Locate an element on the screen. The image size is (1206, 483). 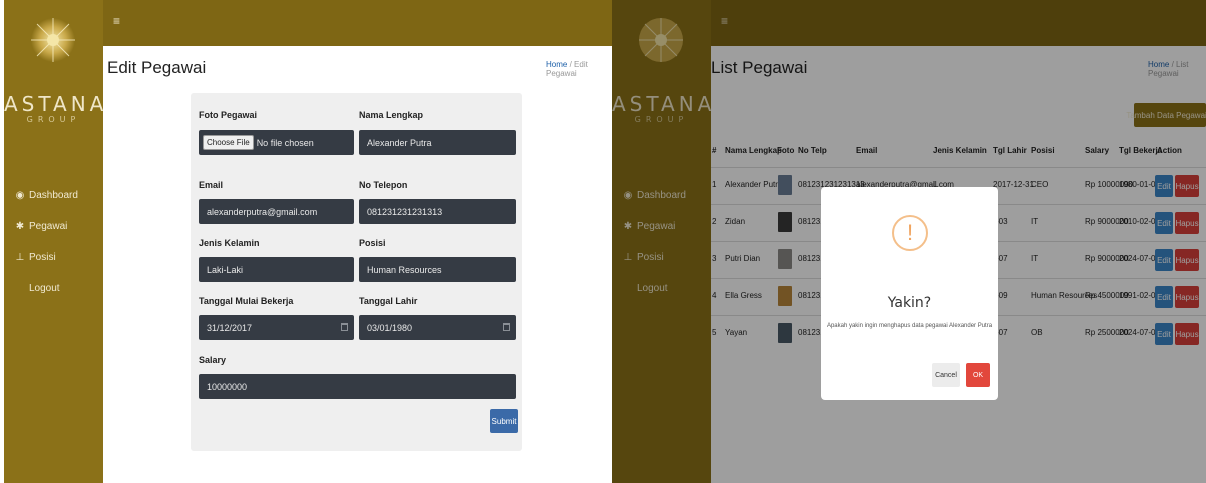
posisi-select: Human Resources is located at coordinates (437, 269).